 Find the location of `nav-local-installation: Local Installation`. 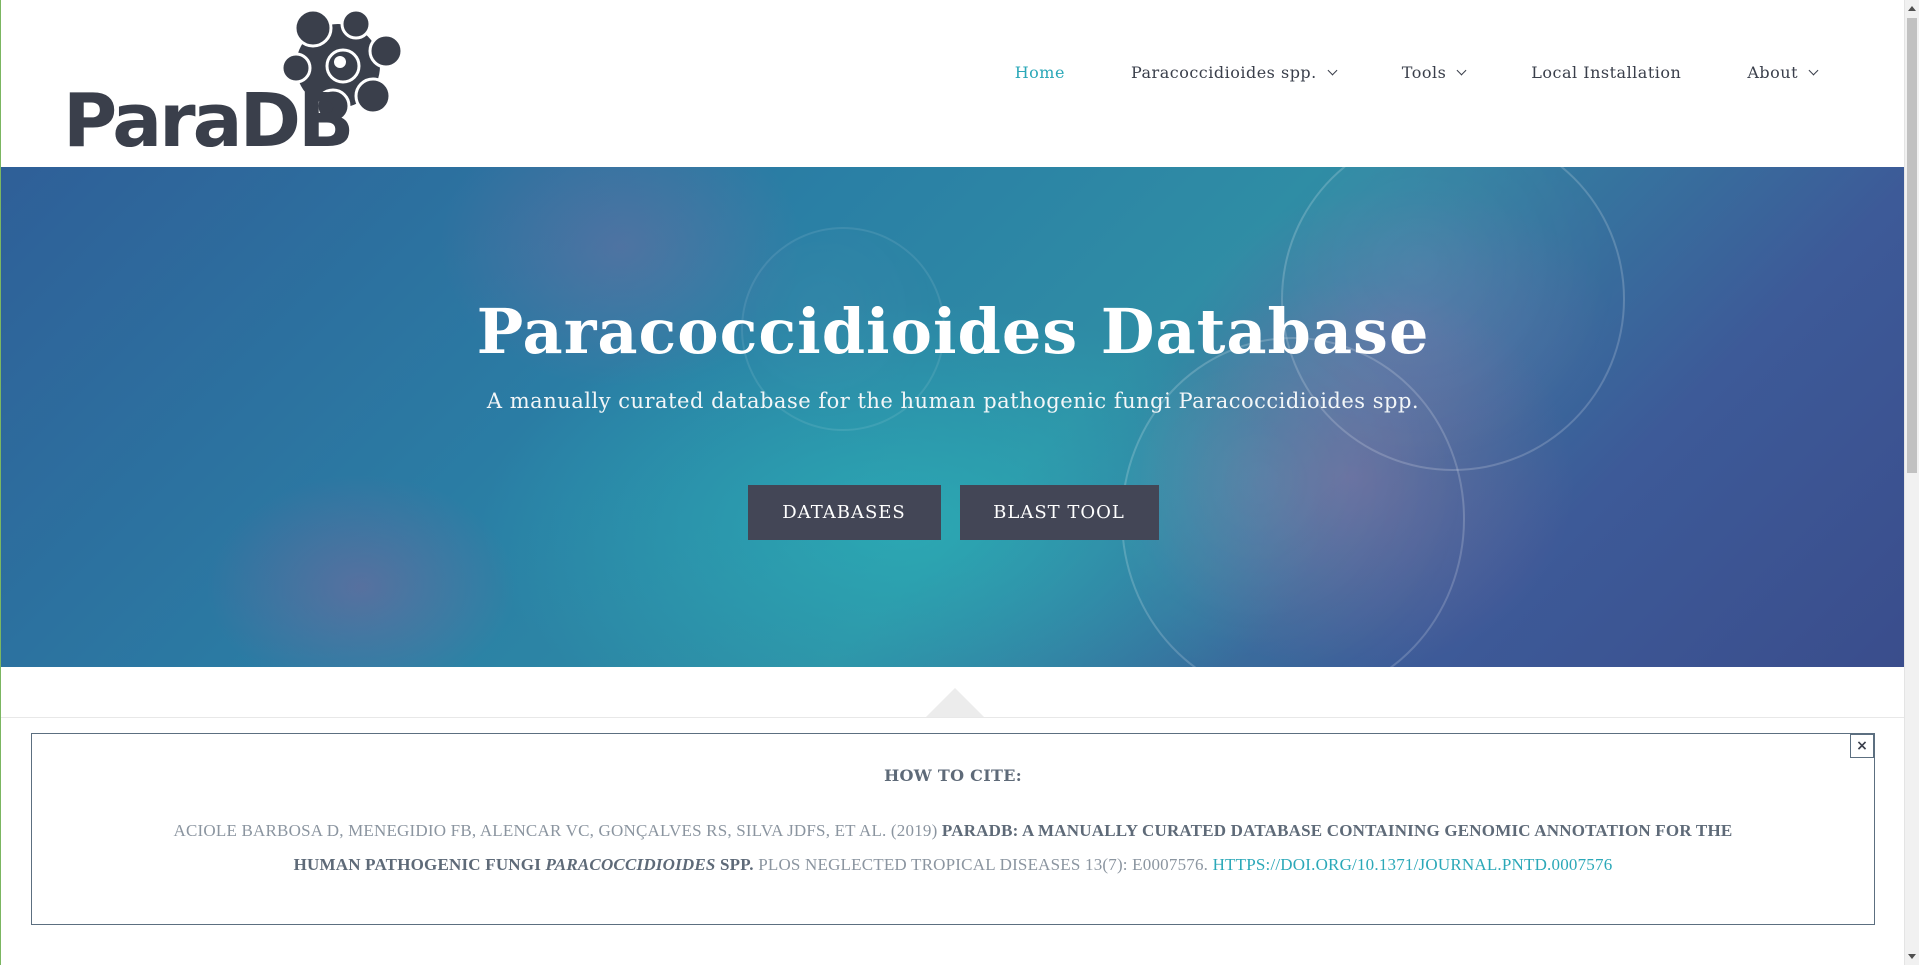

nav-local-installation: Local Installation is located at coordinates (1606, 72).